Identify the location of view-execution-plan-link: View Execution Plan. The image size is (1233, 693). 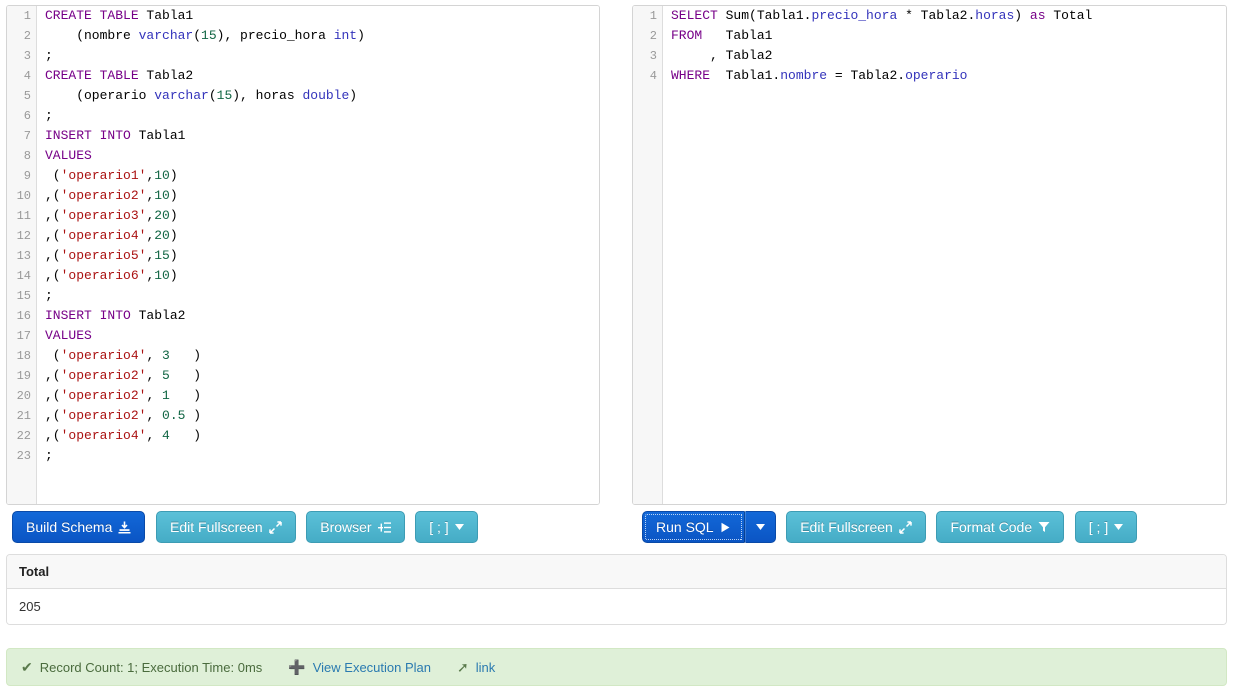
(372, 667).